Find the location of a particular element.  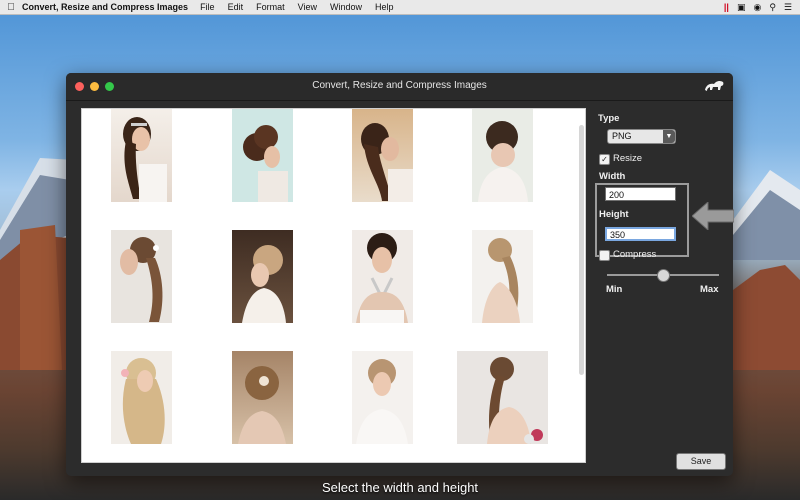

type-label: Type is located at coordinates (609, 118).